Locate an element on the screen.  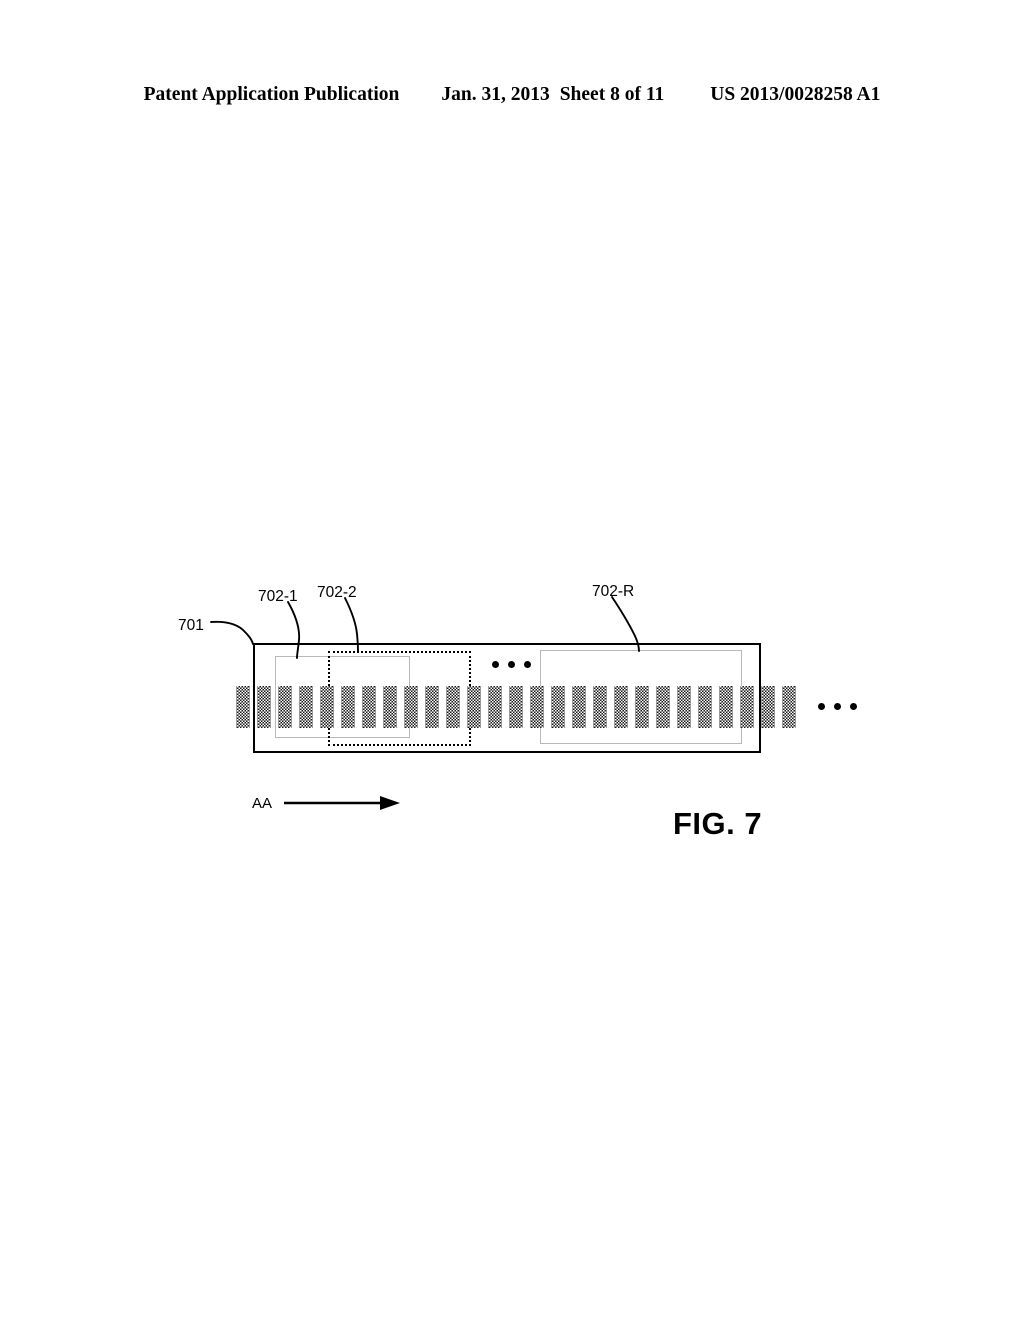
ref-label-702-1: 702-1 is located at coordinates (278, 596).